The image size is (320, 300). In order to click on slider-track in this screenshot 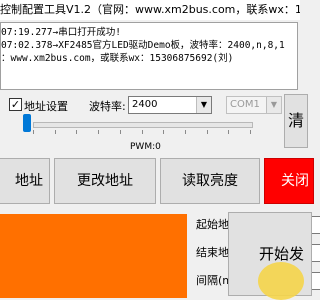, I will do `click(143, 125)`.